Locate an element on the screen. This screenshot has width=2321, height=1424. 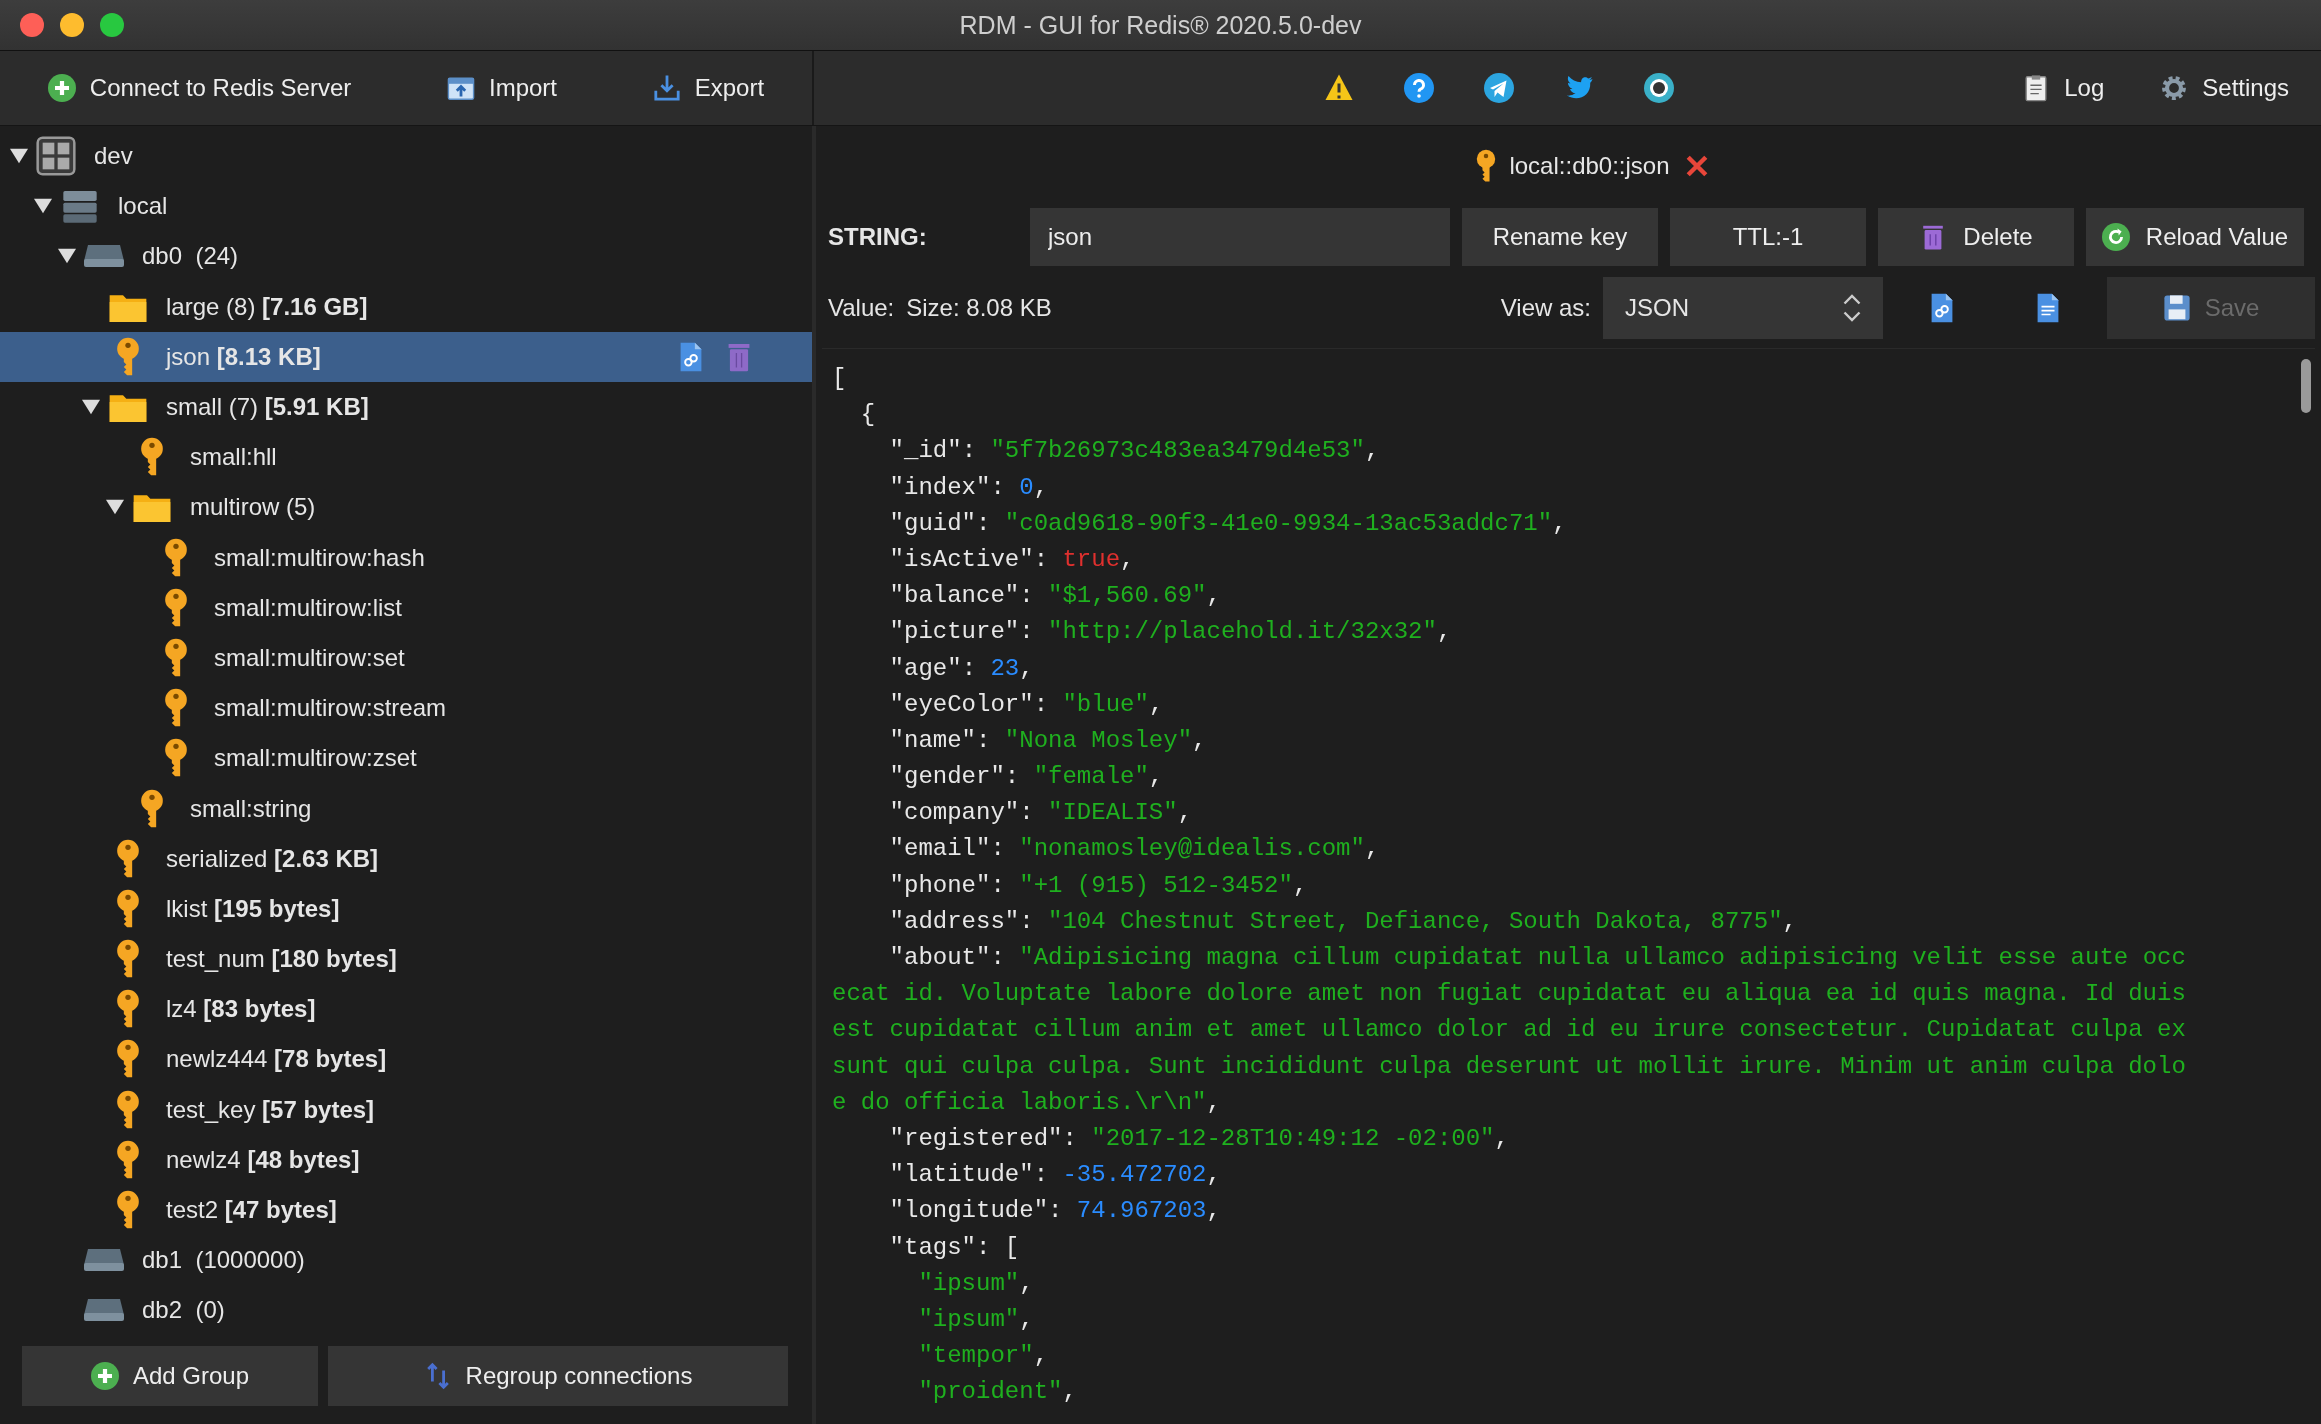
tree-item: serialized [2.63 KB] is located at coordinates (406, 858).